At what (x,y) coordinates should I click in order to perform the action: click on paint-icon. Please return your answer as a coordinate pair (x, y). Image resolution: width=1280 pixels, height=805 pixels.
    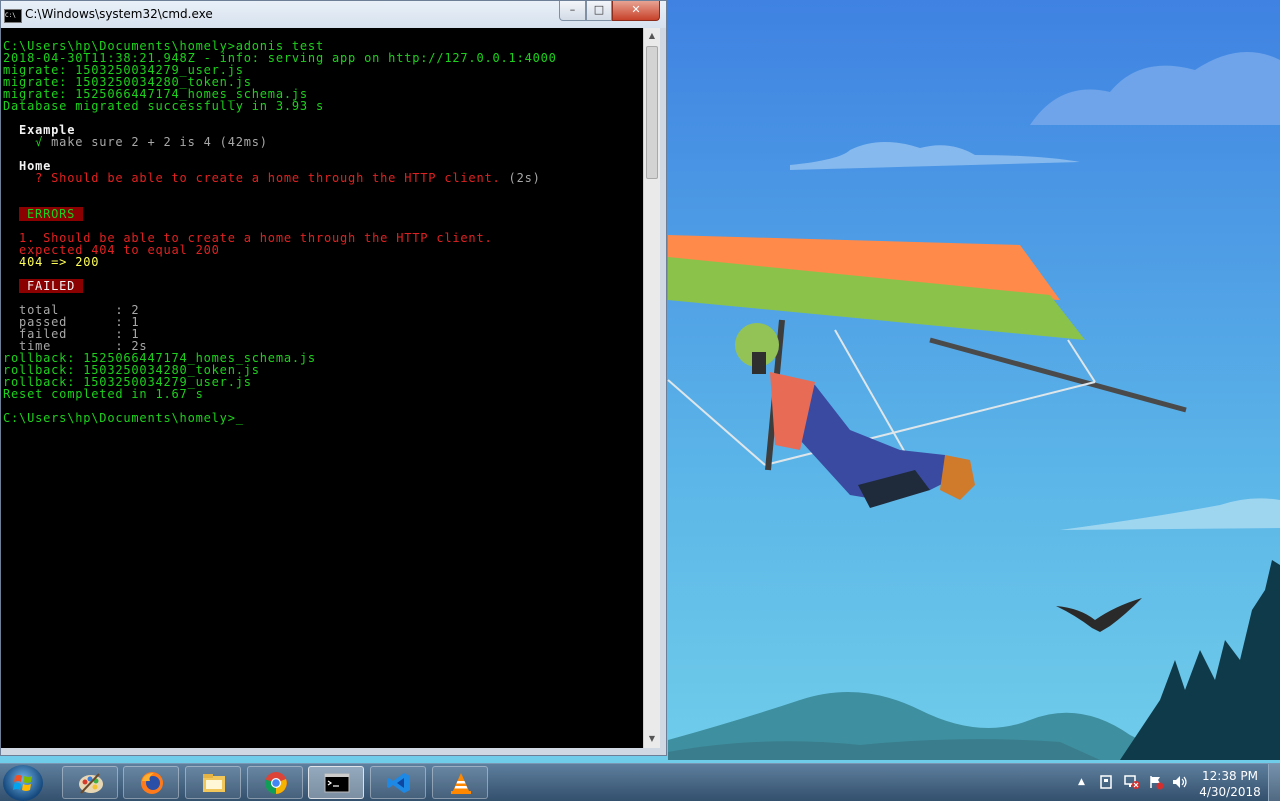
    Looking at the image, I should click on (91, 783).